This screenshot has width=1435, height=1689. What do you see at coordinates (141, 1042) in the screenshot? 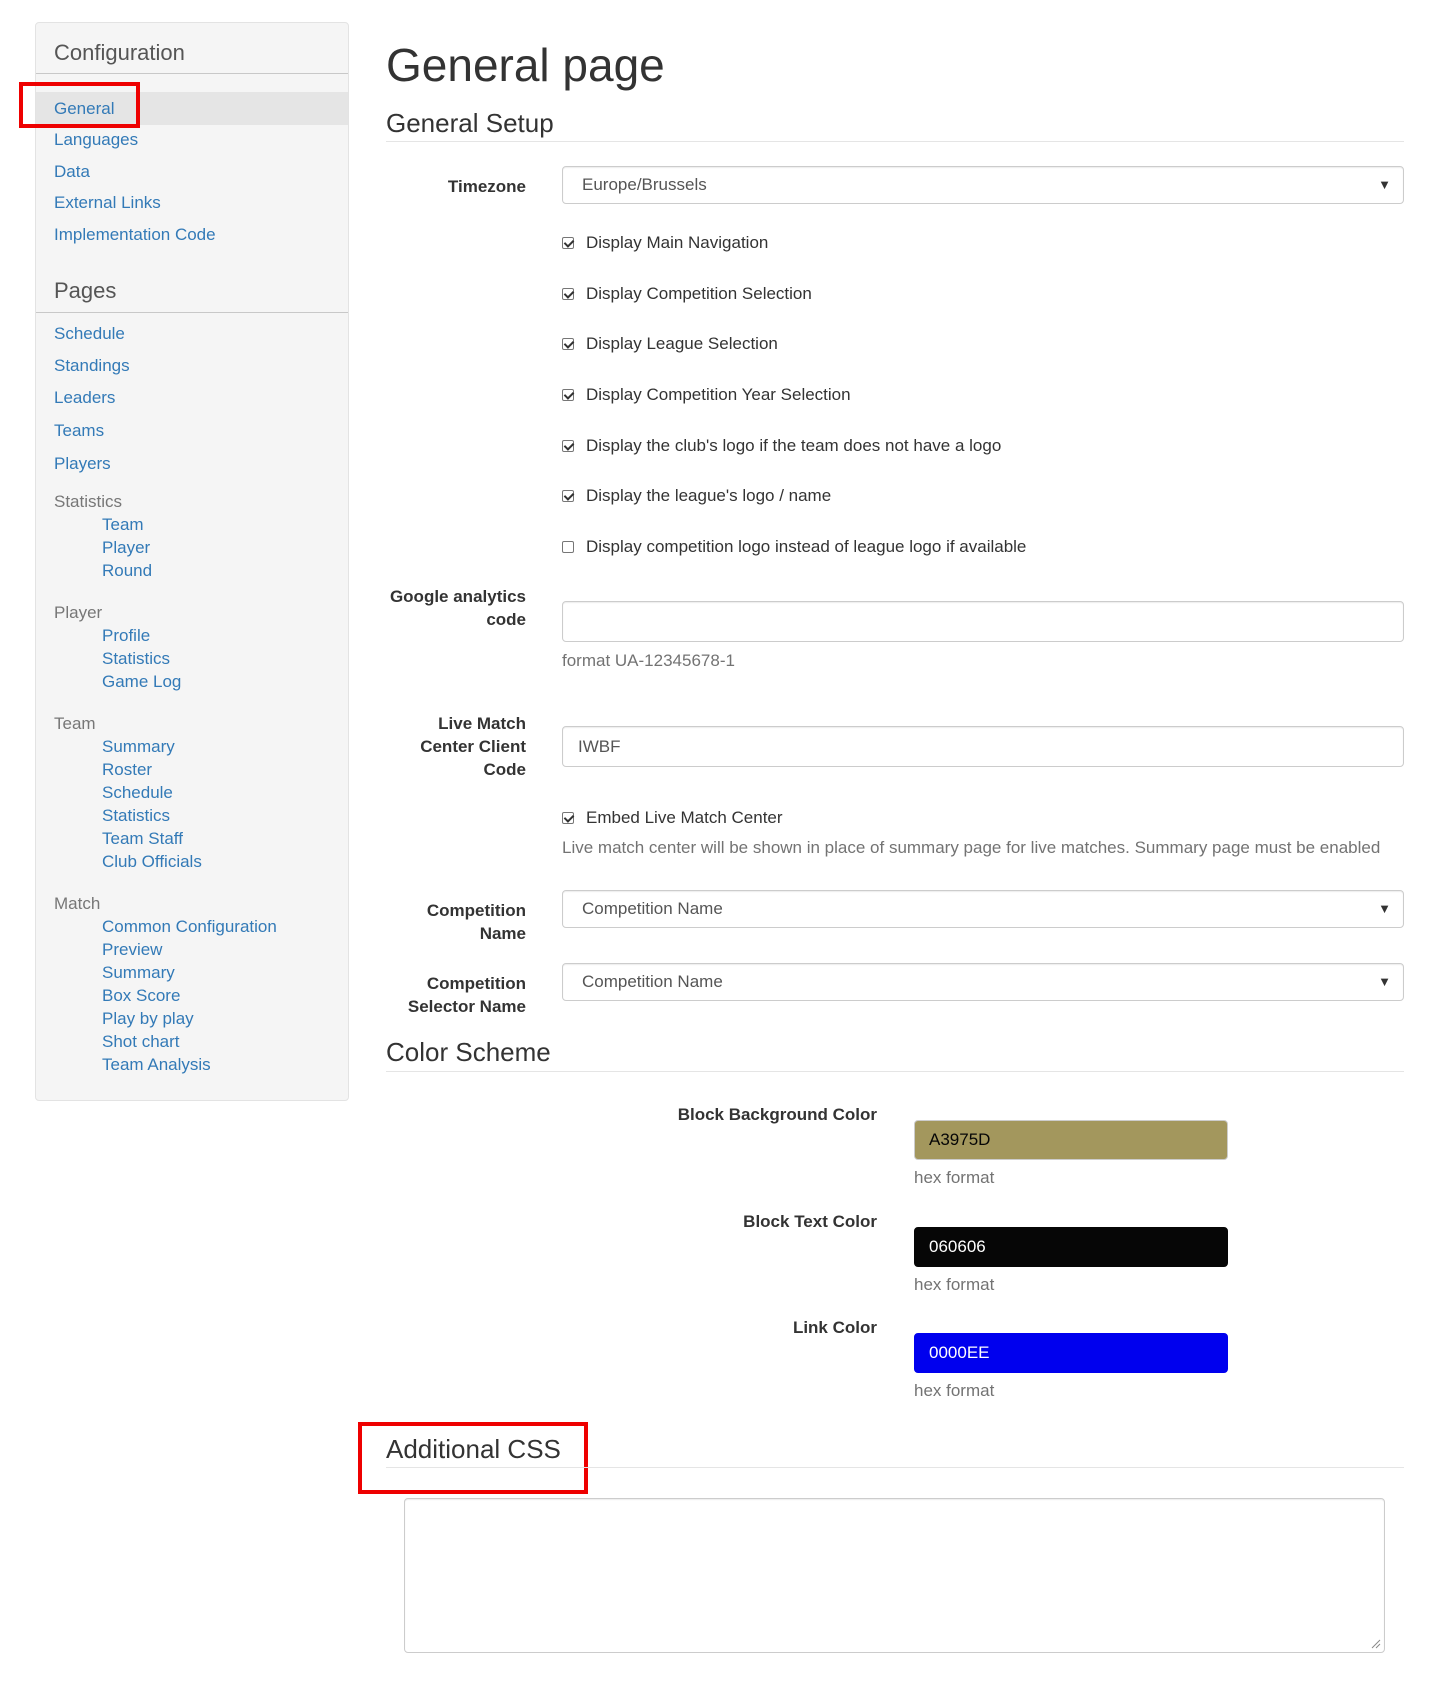
I see `sidebar-item-match-shot-chart: Shot chart` at bounding box center [141, 1042].